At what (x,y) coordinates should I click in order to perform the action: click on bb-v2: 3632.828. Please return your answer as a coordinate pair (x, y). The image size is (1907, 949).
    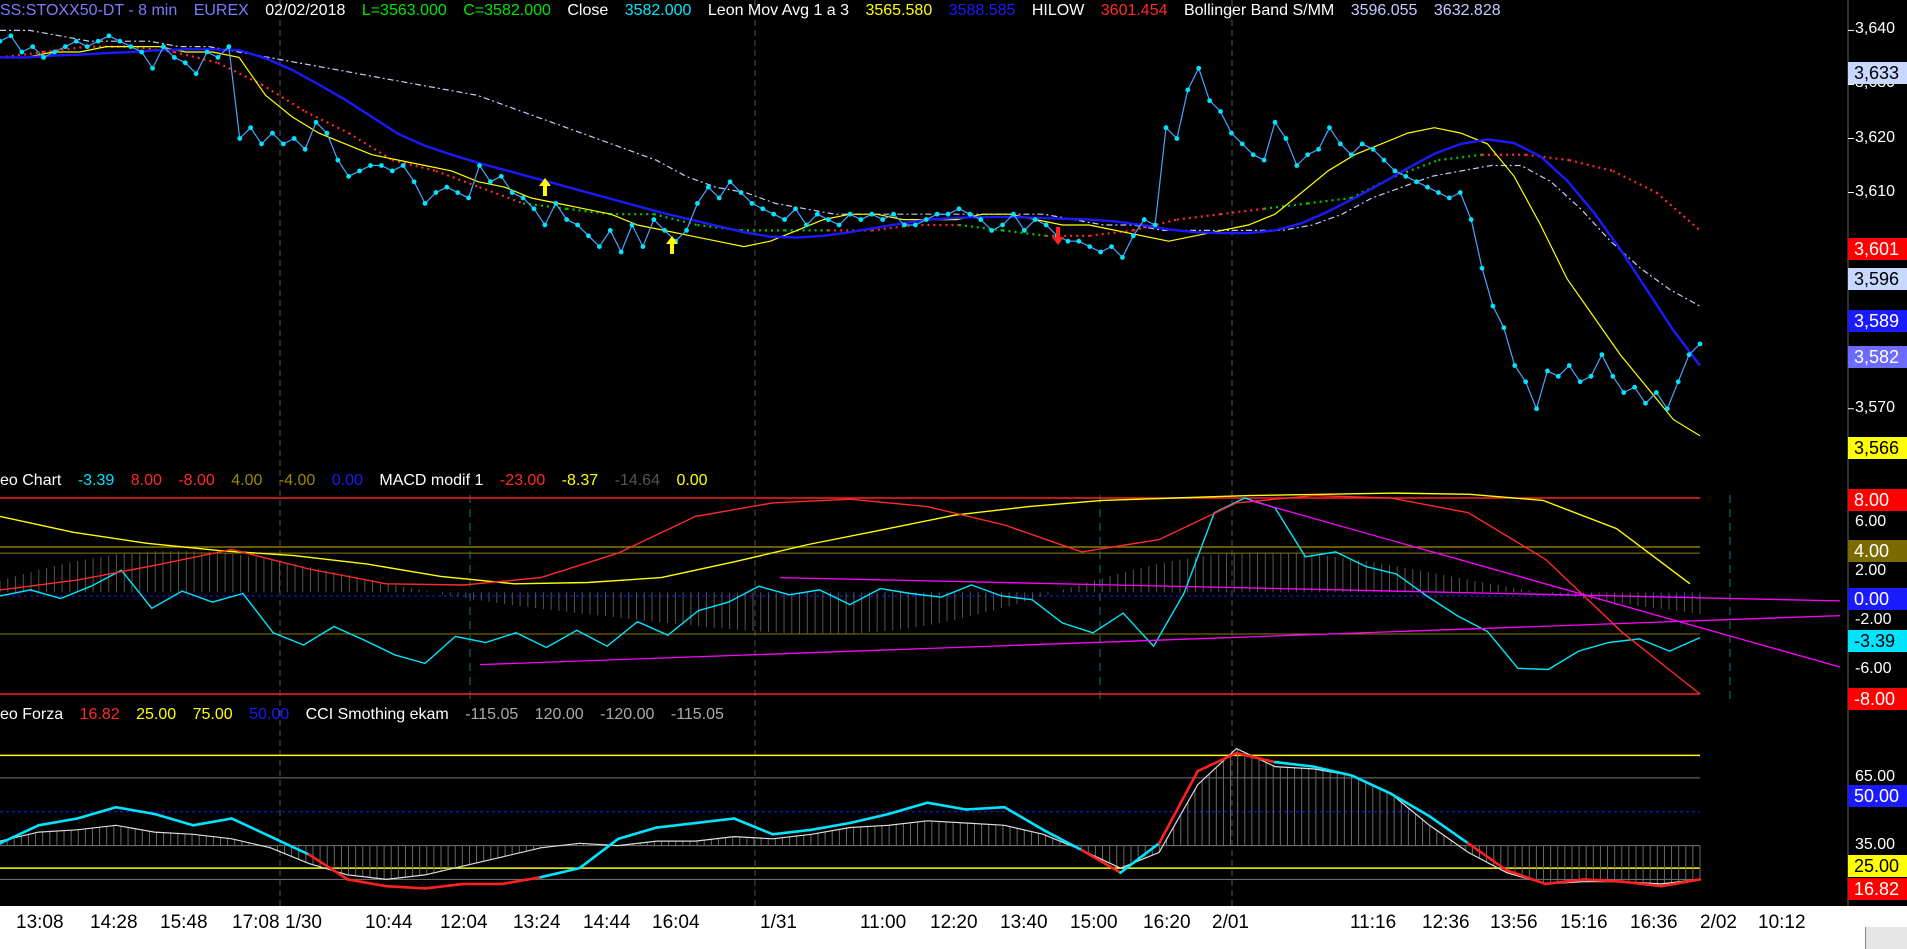
    Looking at the image, I should click on (1467, 10).